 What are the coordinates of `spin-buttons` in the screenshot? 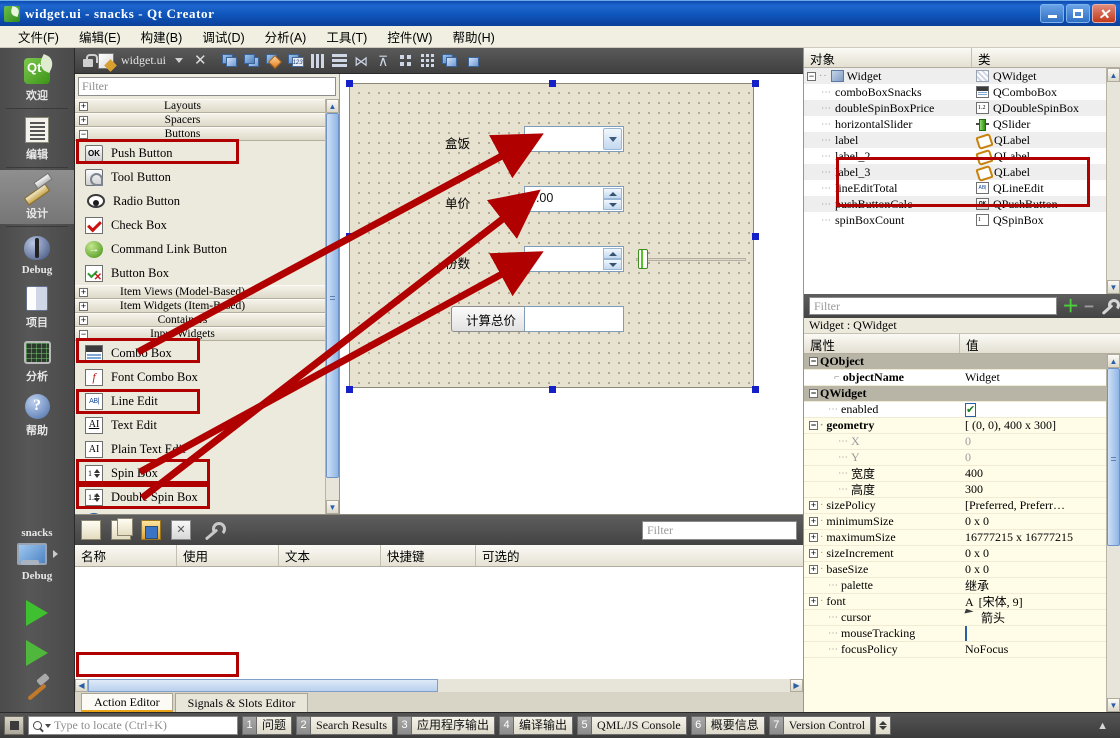 It's located at (612, 199).